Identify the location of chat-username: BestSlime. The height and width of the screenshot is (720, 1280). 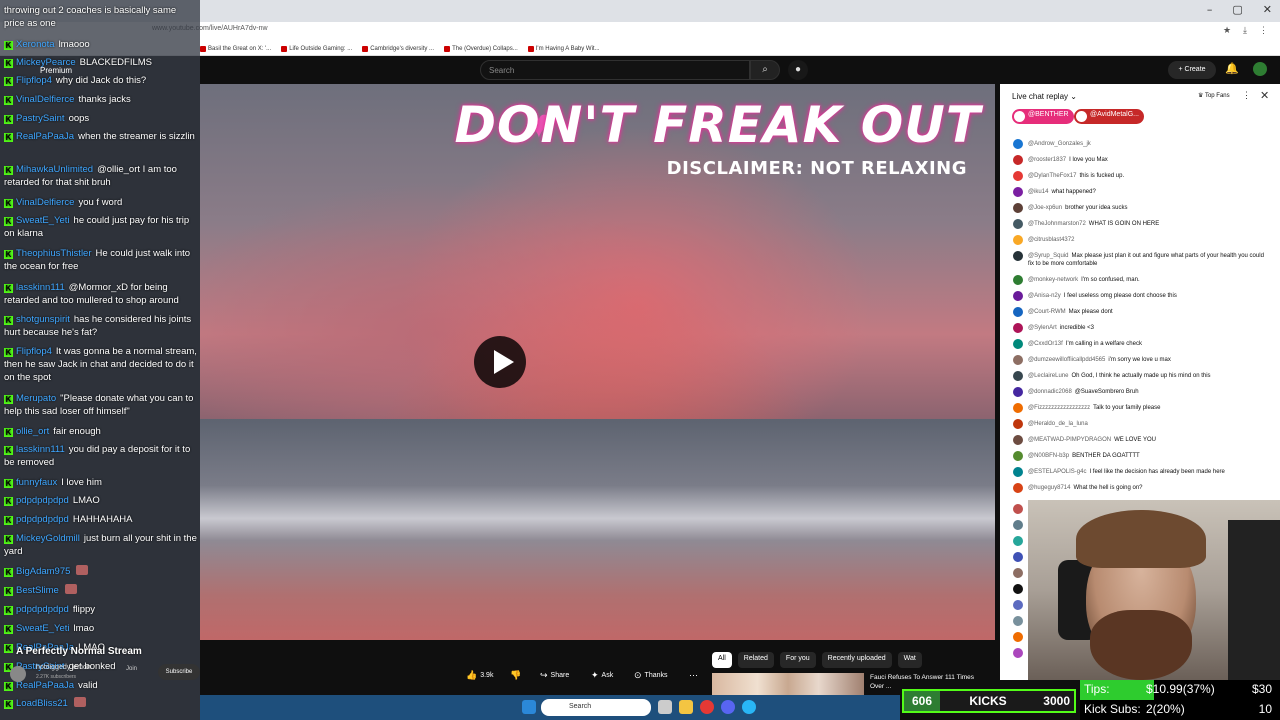
(37, 590).